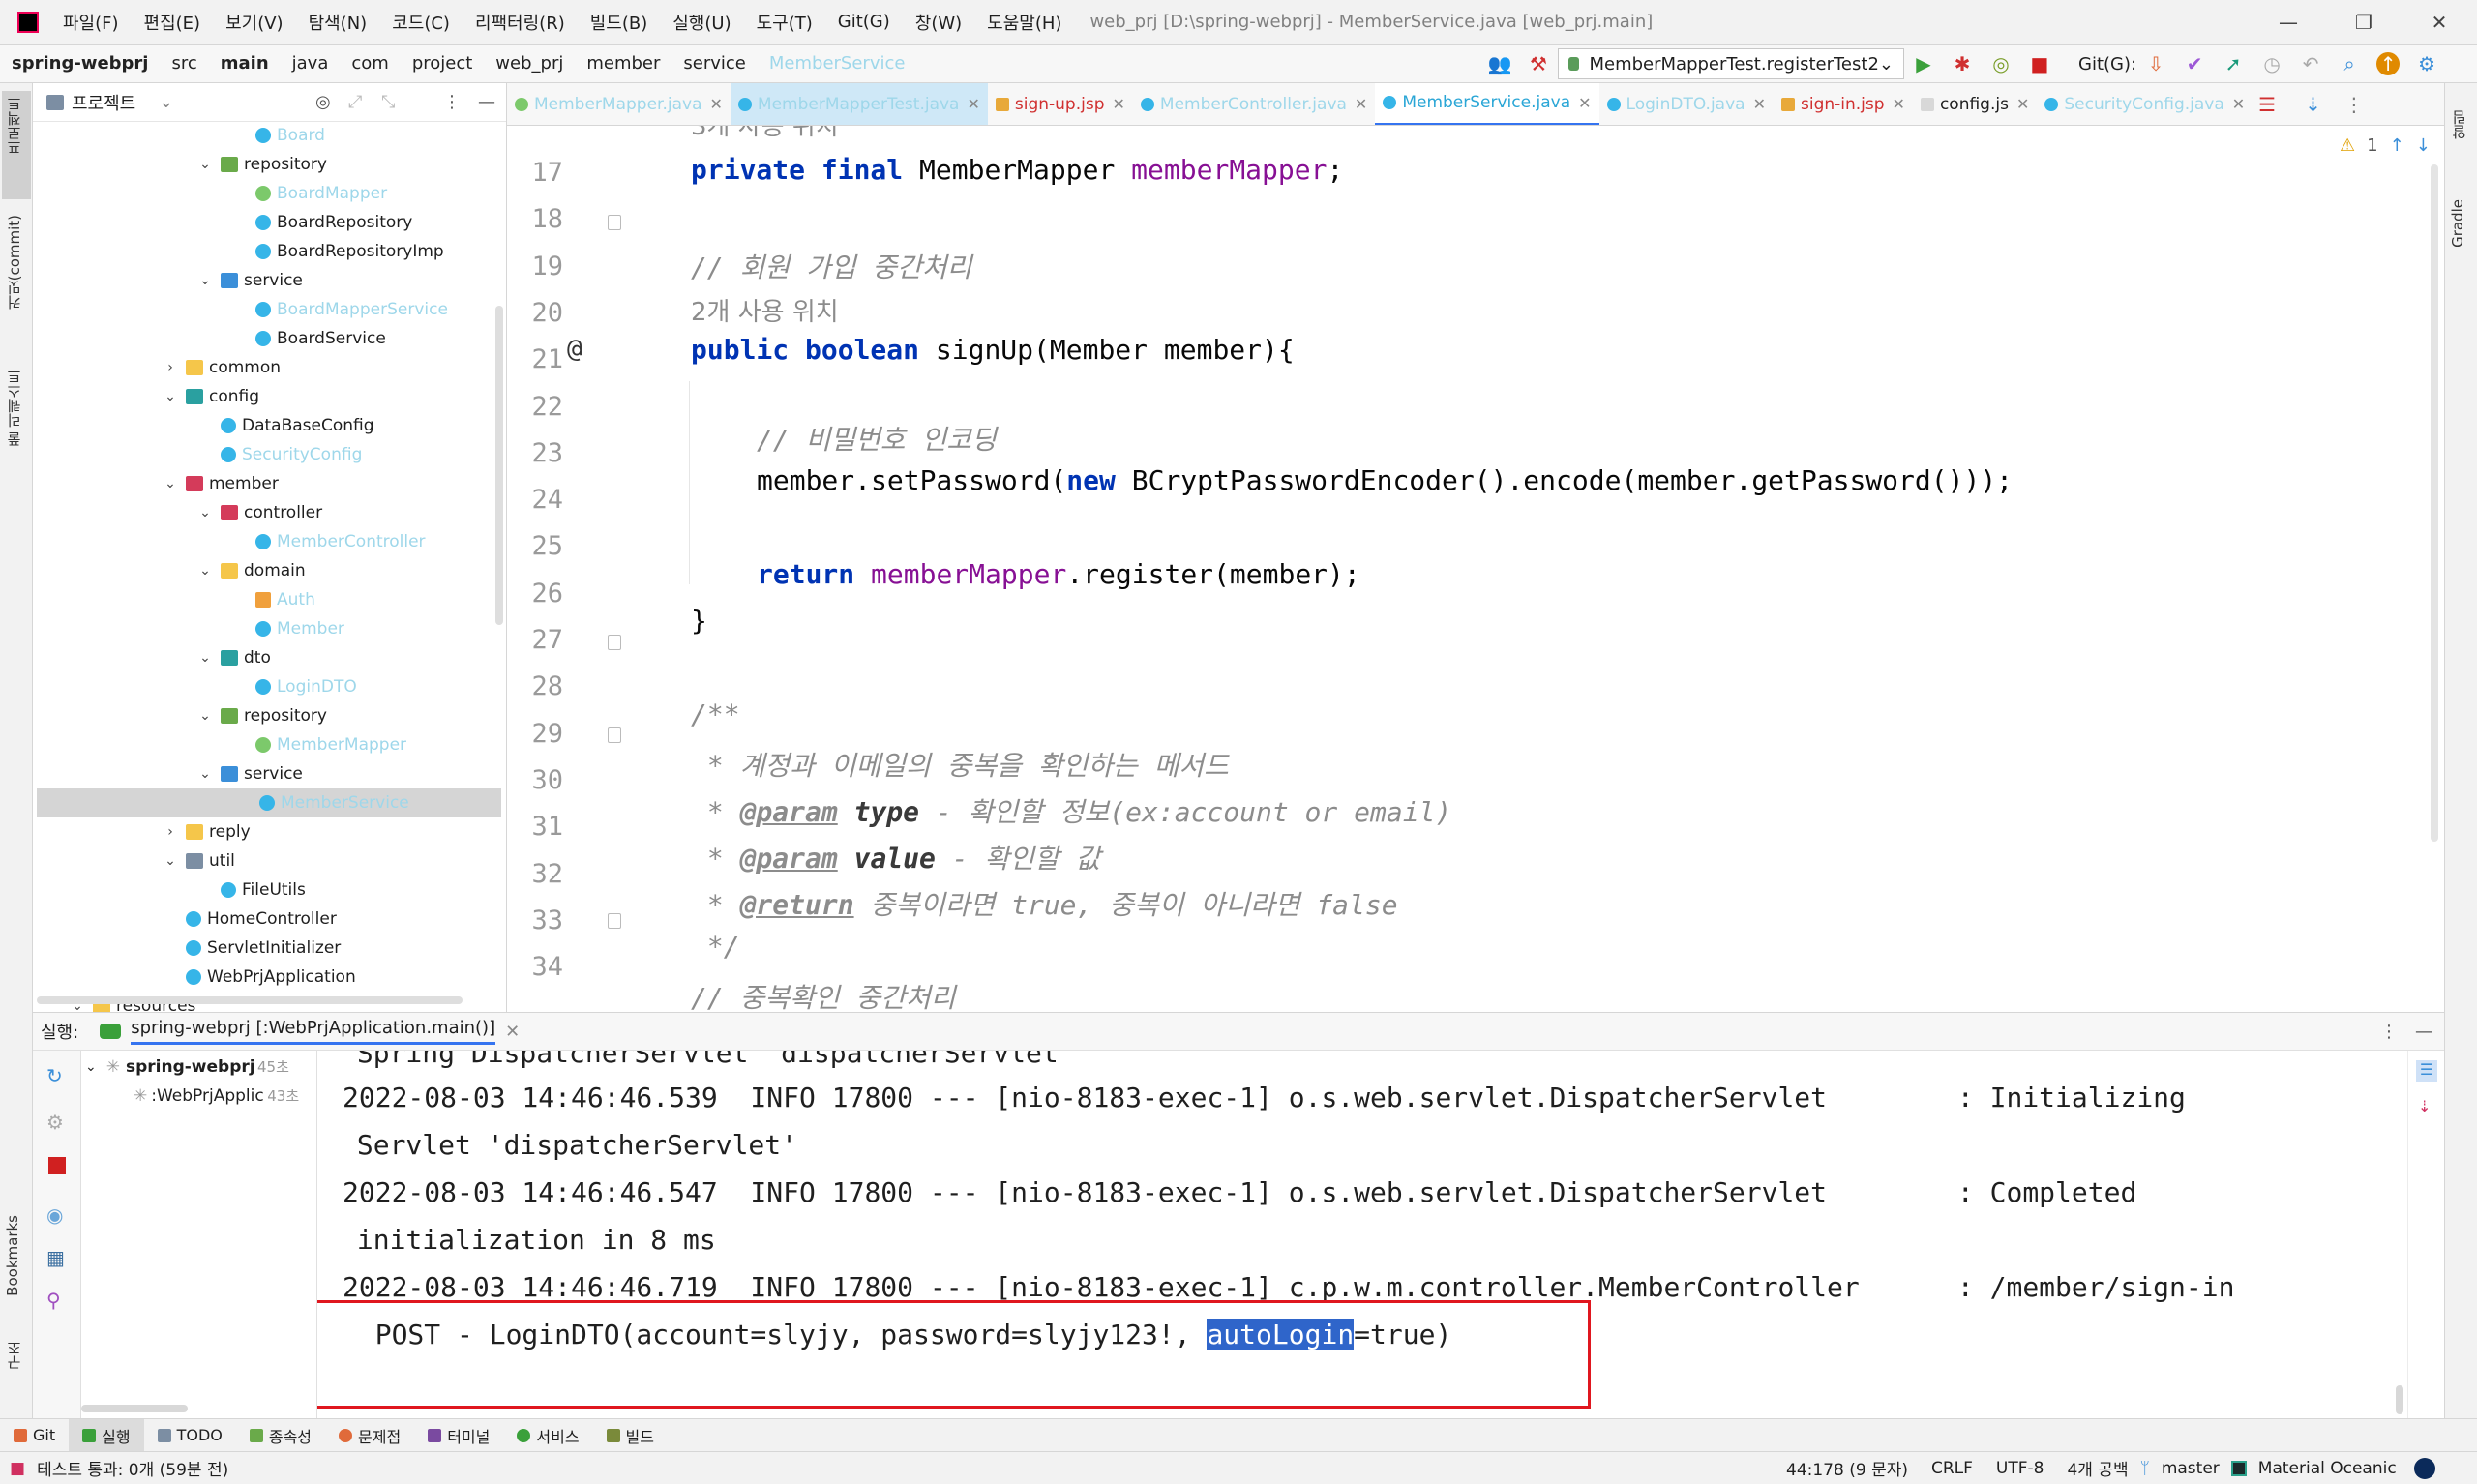  What do you see at coordinates (1952, 1468) in the screenshot?
I see `line-separator: CRLF` at bounding box center [1952, 1468].